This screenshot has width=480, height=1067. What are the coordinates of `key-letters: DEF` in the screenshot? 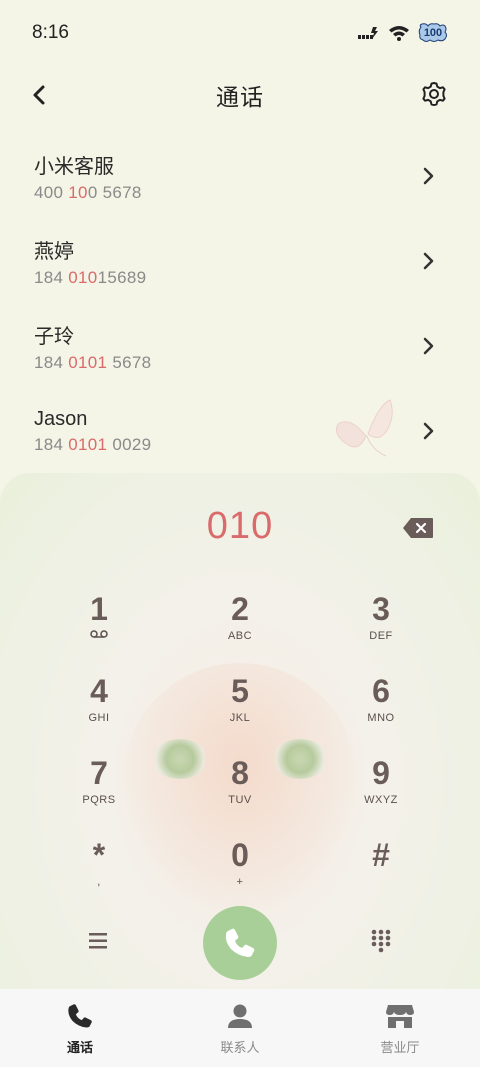 It's located at (381, 636).